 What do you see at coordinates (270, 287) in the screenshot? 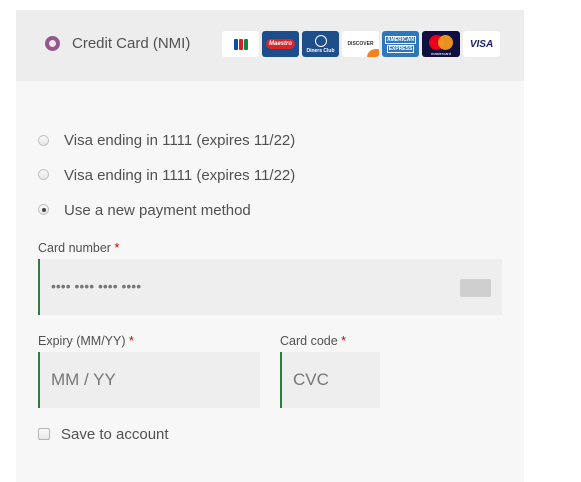
I see `card-number-input: •••• •••• •••• ••••` at bounding box center [270, 287].